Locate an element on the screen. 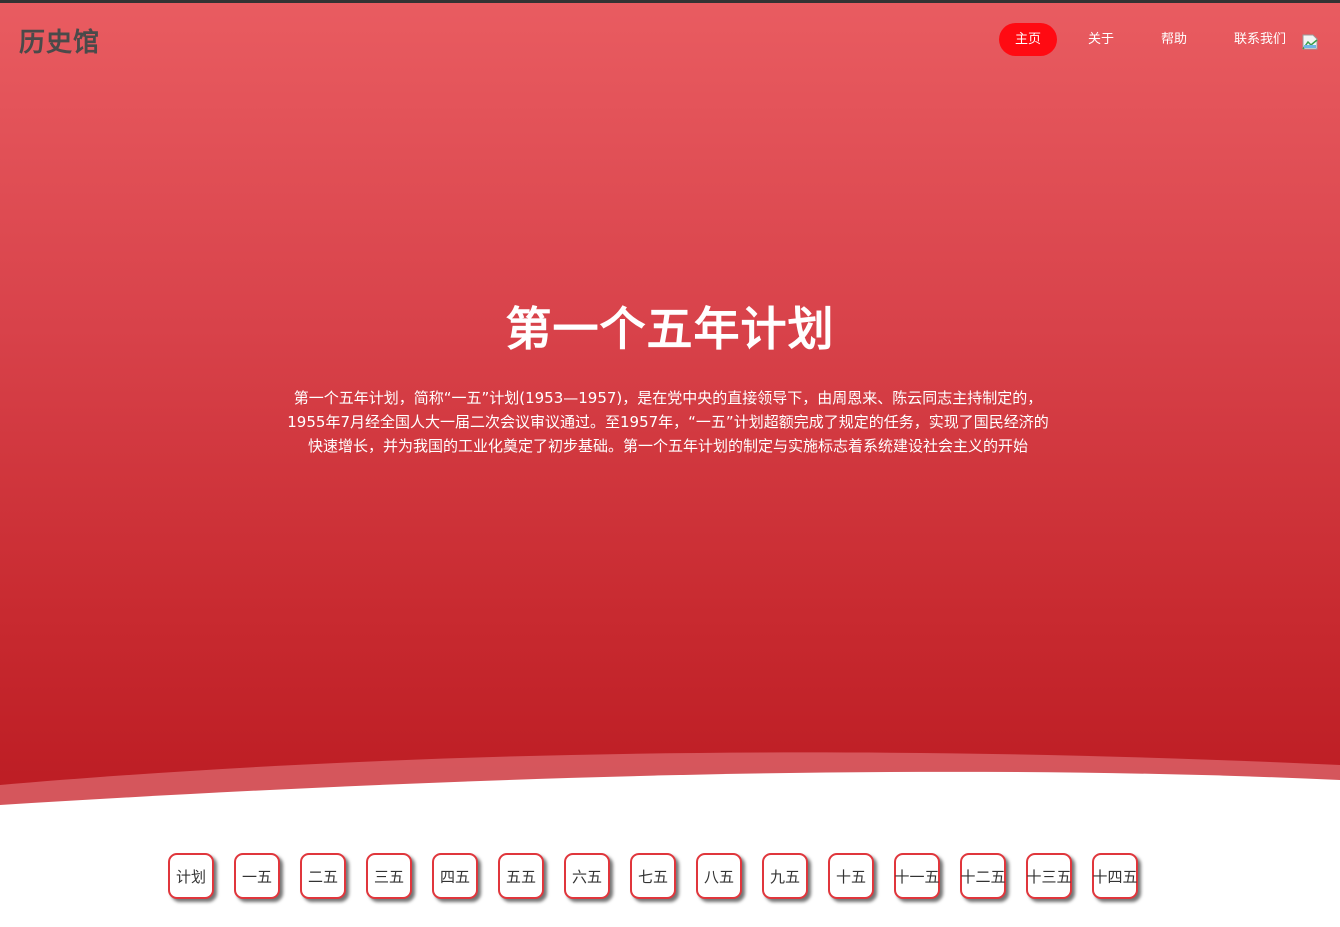 This screenshot has height=927, width=1340. nav-item-home: 主页 is located at coordinates (1027, 39).